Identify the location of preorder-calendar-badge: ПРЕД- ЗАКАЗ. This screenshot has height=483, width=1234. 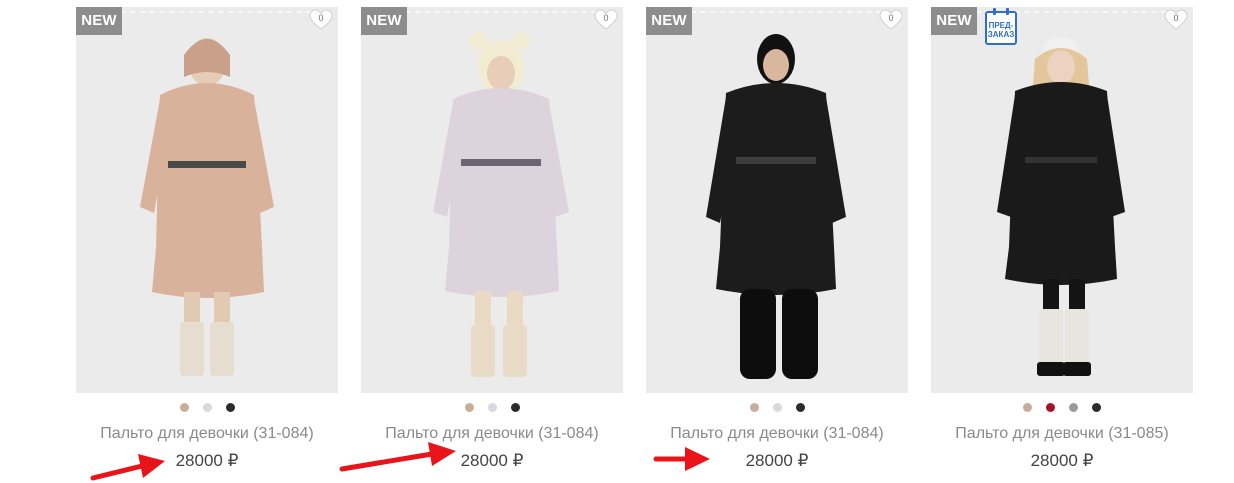
(1001, 26).